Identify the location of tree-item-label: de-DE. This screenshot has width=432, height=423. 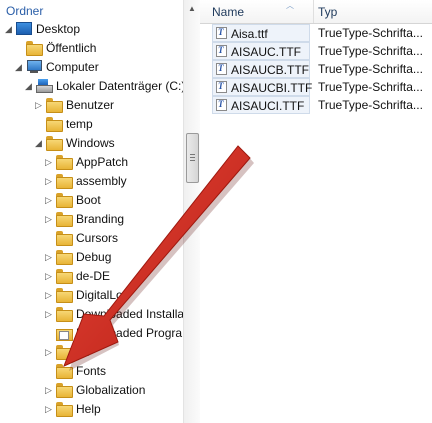
(93, 276).